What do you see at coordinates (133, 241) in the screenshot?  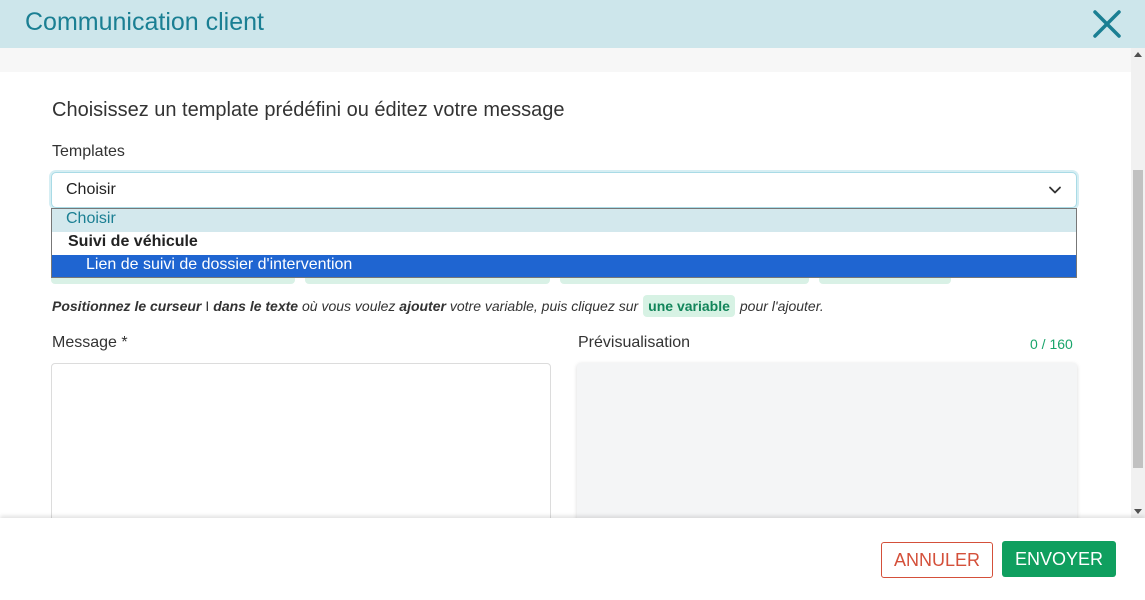 I see `dropdown-optgroup-label: Suivi de véhicule` at bounding box center [133, 241].